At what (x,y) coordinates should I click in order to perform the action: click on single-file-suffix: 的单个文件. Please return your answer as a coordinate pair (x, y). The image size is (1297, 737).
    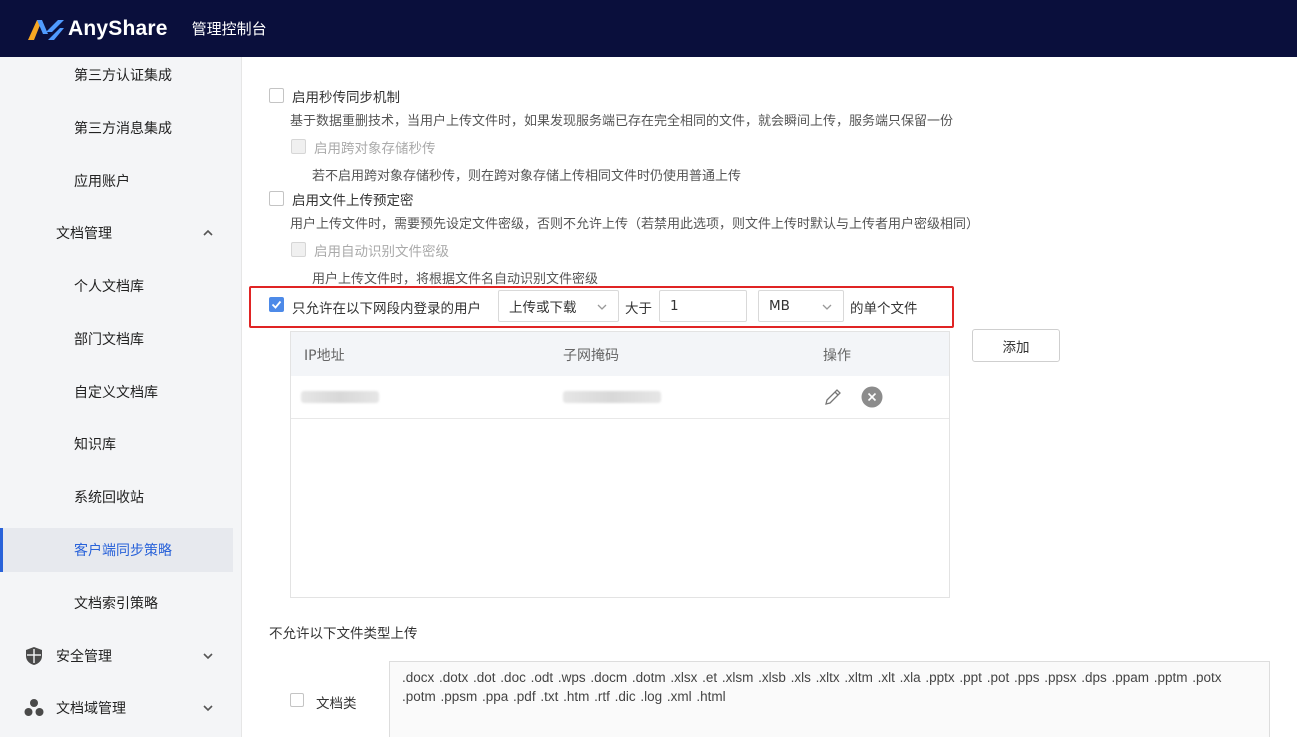
    Looking at the image, I should click on (884, 309).